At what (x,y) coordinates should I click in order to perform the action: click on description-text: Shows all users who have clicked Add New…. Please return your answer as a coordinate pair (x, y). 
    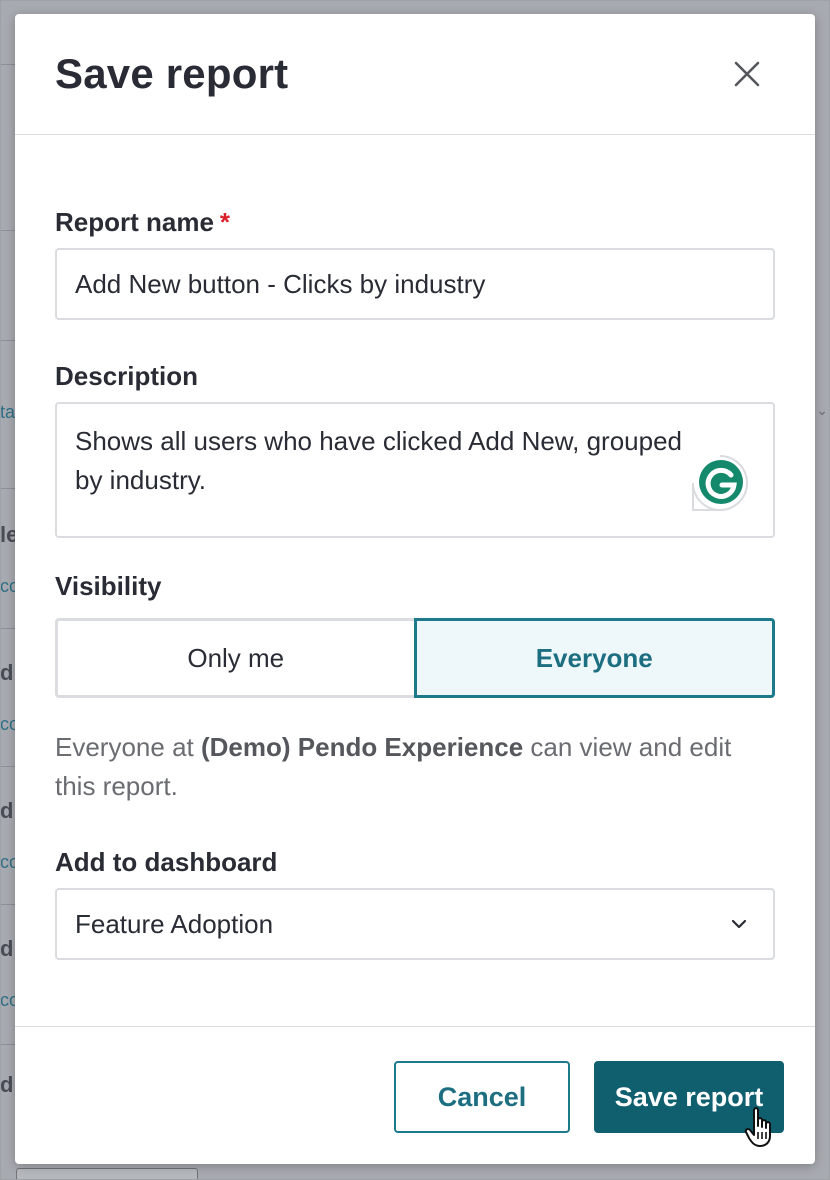
    Looking at the image, I should click on (379, 460).